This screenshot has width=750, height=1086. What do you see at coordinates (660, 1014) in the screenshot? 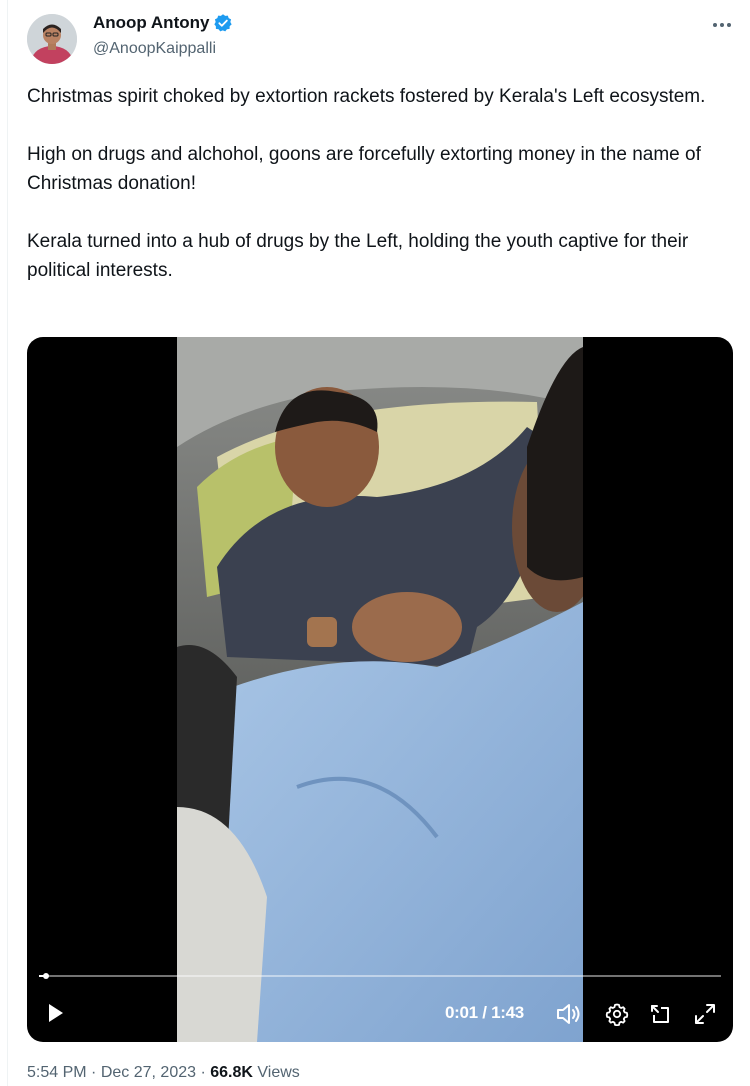
I see `picture-in-picture-icon` at bounding box center [660, 1014].